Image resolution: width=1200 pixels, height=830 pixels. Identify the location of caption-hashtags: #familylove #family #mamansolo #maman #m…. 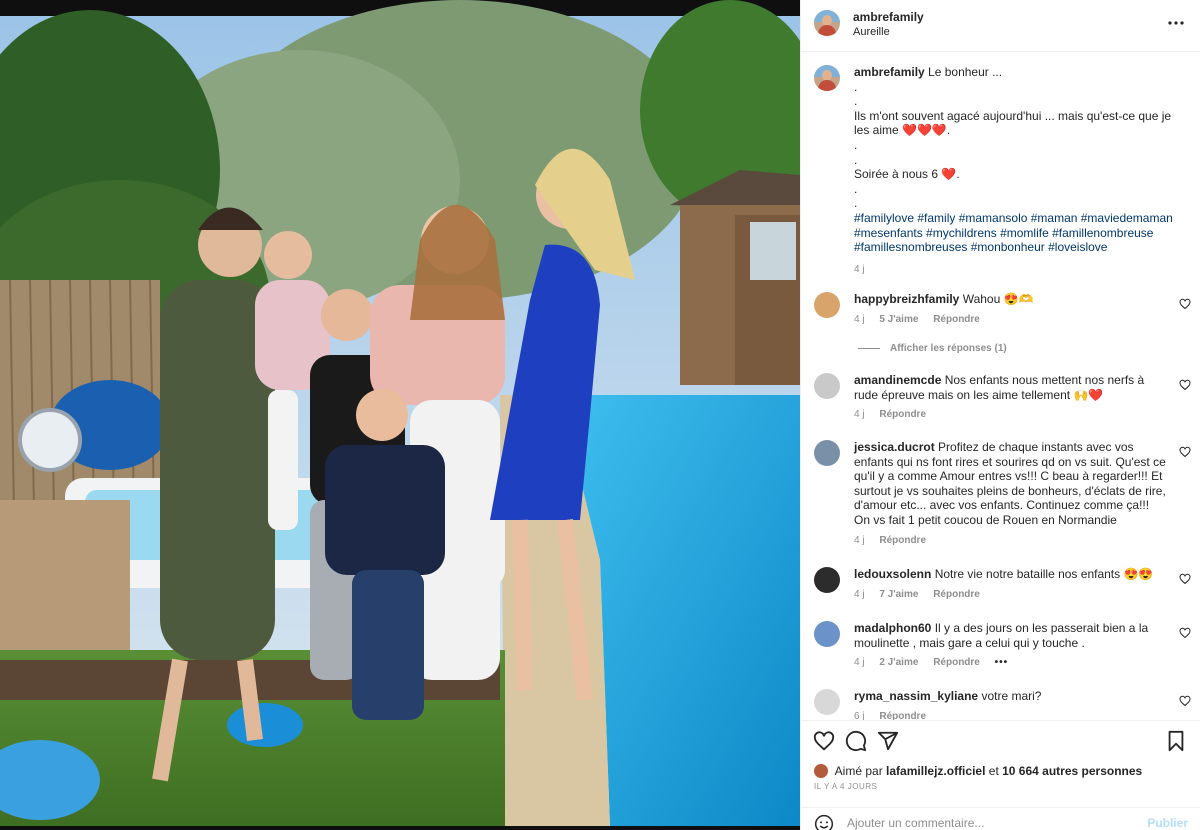
(1019, 233).